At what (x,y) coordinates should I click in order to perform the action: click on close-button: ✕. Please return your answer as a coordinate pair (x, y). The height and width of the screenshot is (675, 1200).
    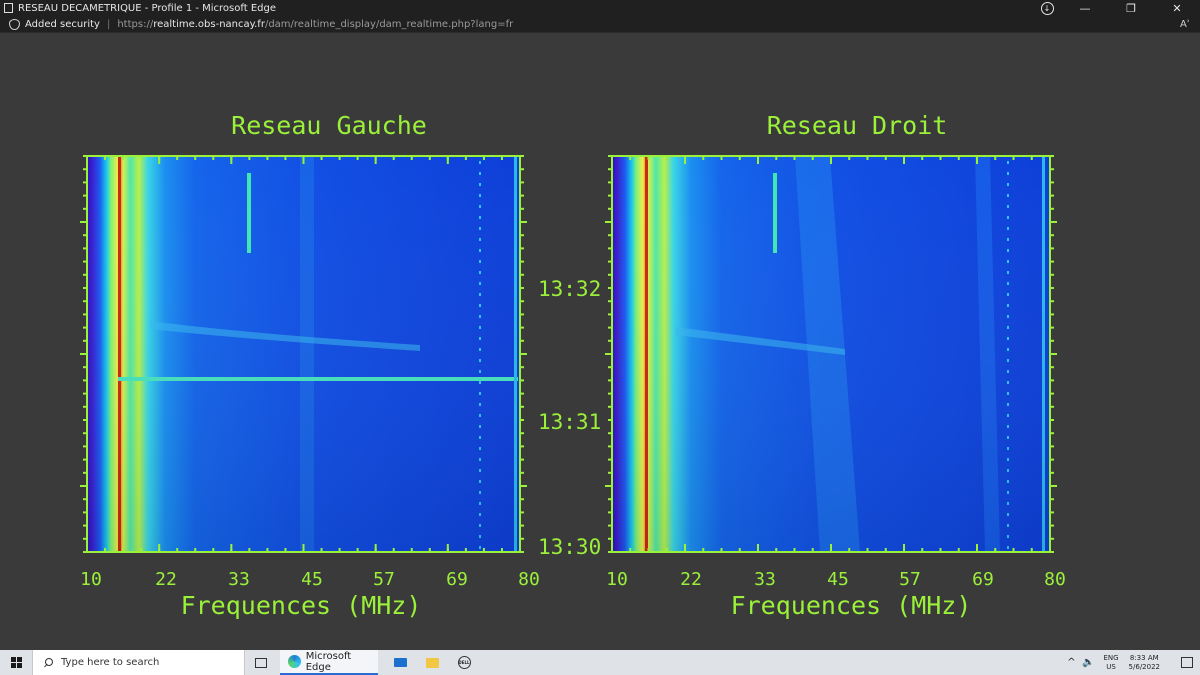
    Looking at the image, I should click on (1177, 8).